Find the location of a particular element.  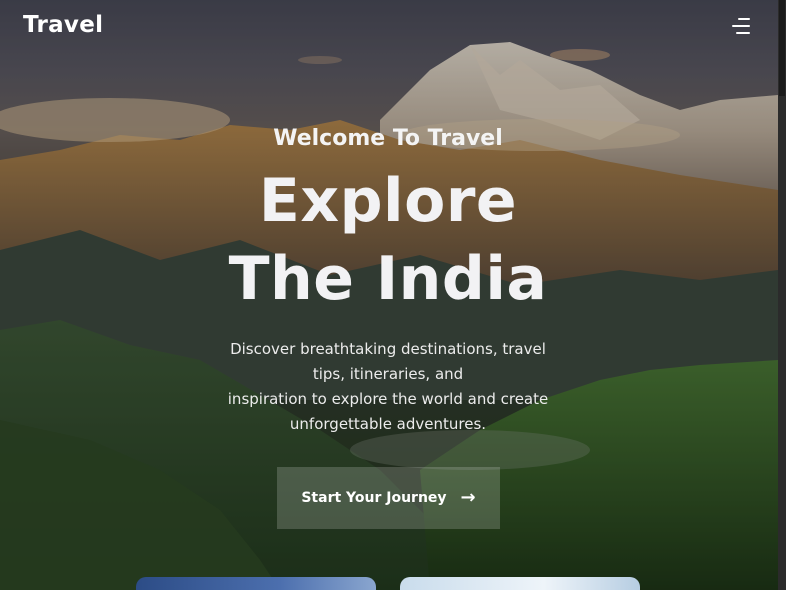

start-journey-button: Start Your Journey → is located at coordinates (388, 498).